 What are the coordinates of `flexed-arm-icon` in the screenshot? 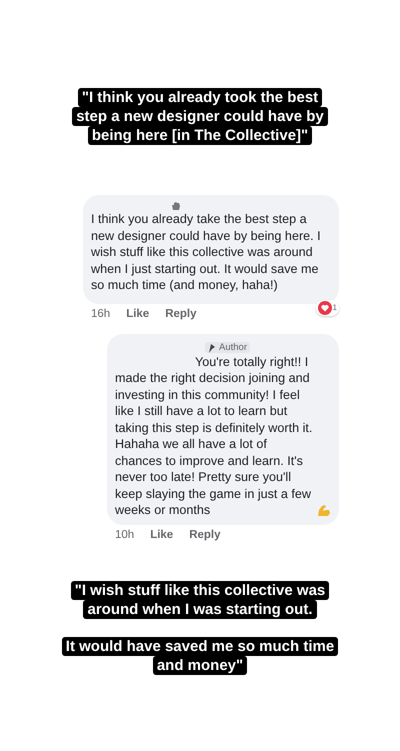 It's located at (324, 510).